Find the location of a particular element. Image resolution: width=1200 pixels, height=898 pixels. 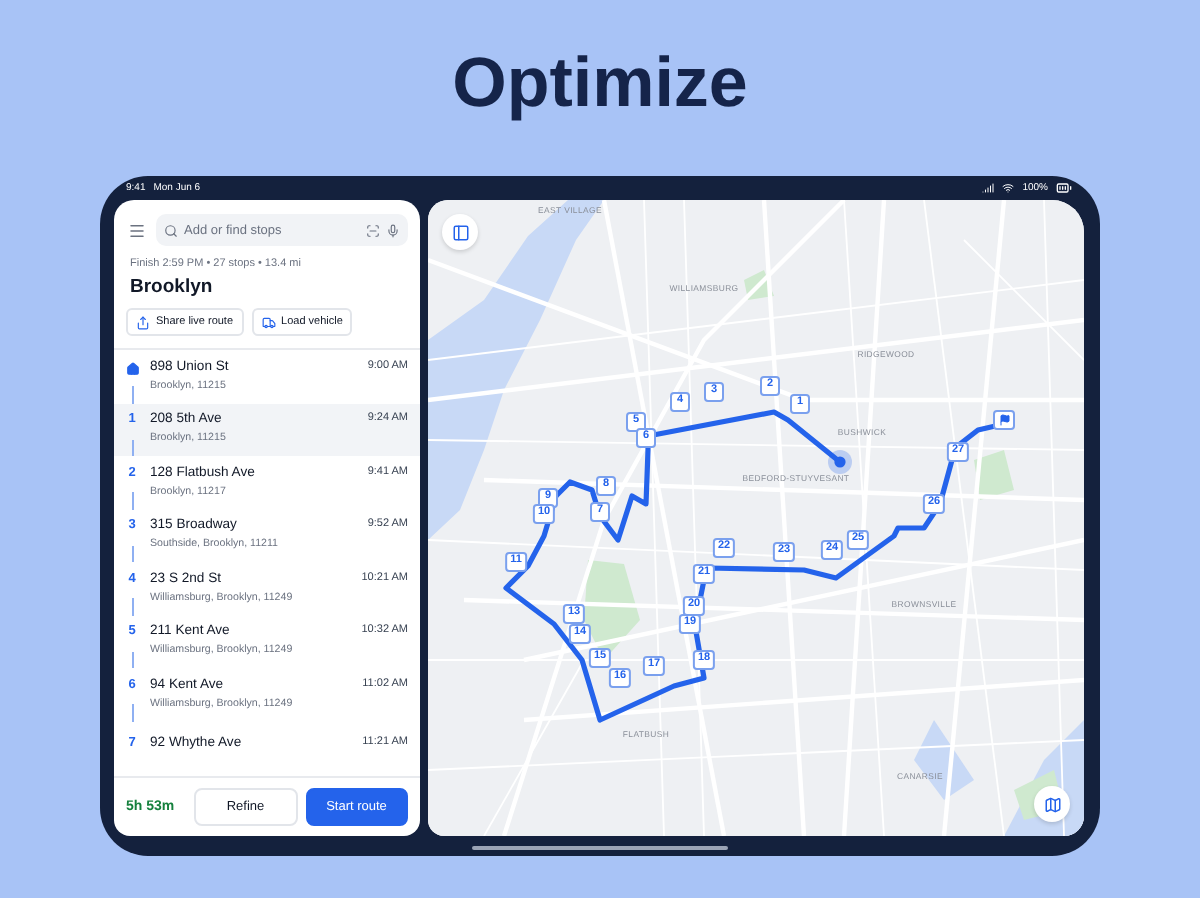

flag-icon is located at coordinates (1004, 420).